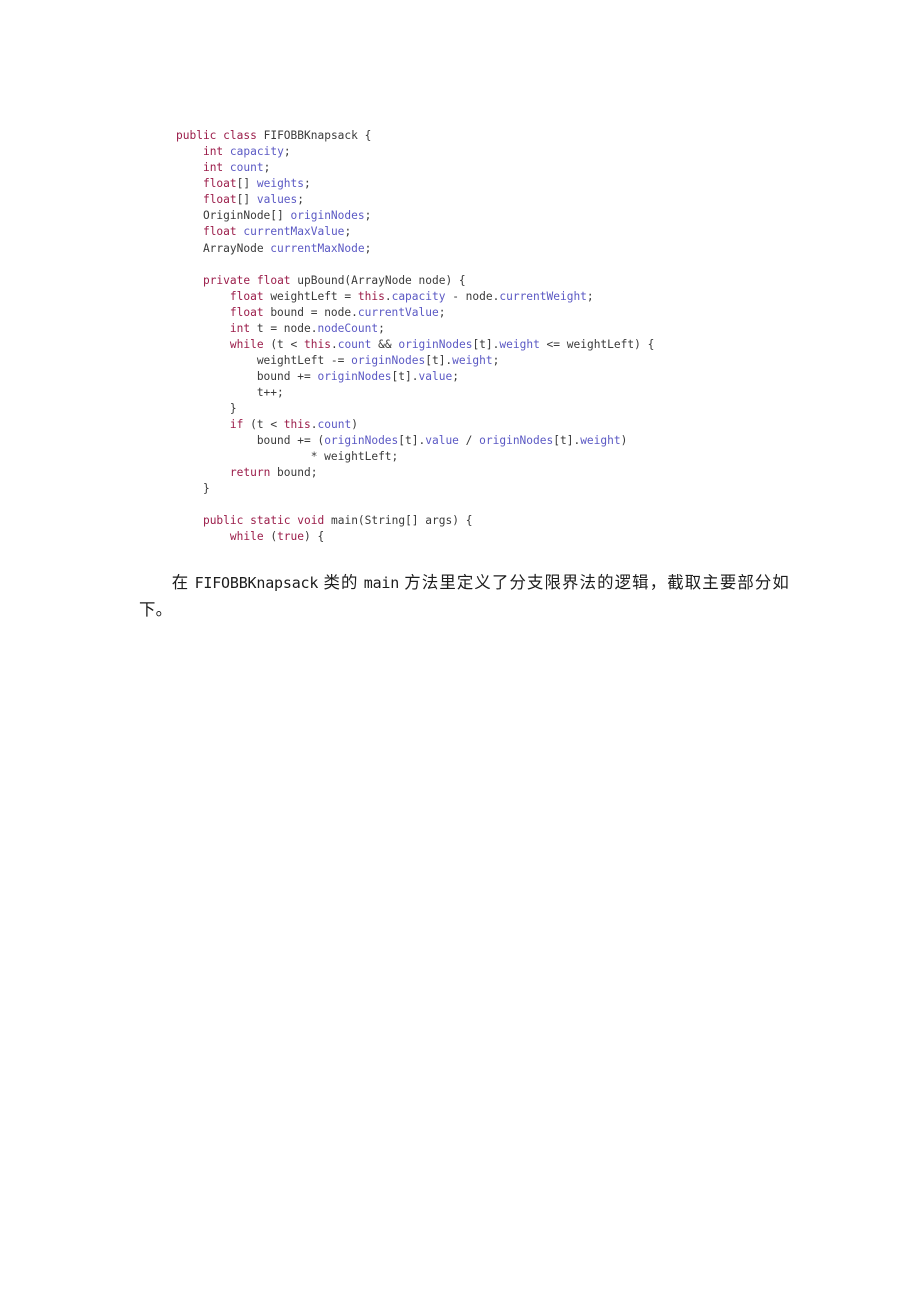 The height and width of the screenshot is (1302, 920). What do you see at coordinates (230, 392) in the screenshot?
I see `code-token: t++;` at bounding box center [230, 392].